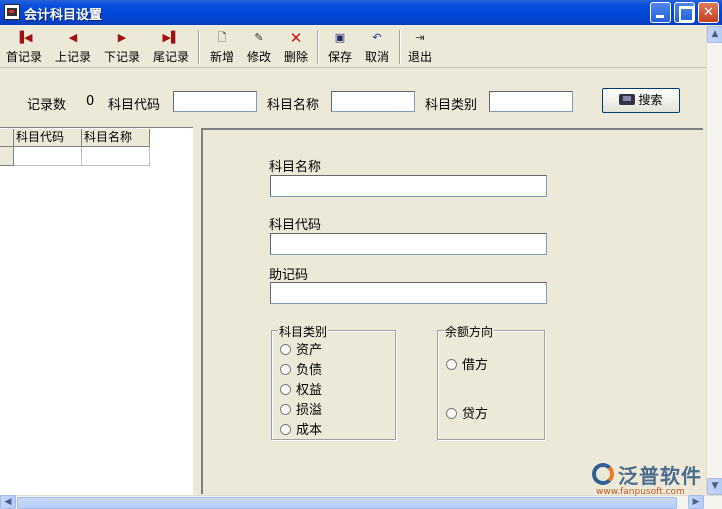  Describe the element at coordinates (48, 138) in the screenshot. I see `grid-header-code: 科目代码` at that location.